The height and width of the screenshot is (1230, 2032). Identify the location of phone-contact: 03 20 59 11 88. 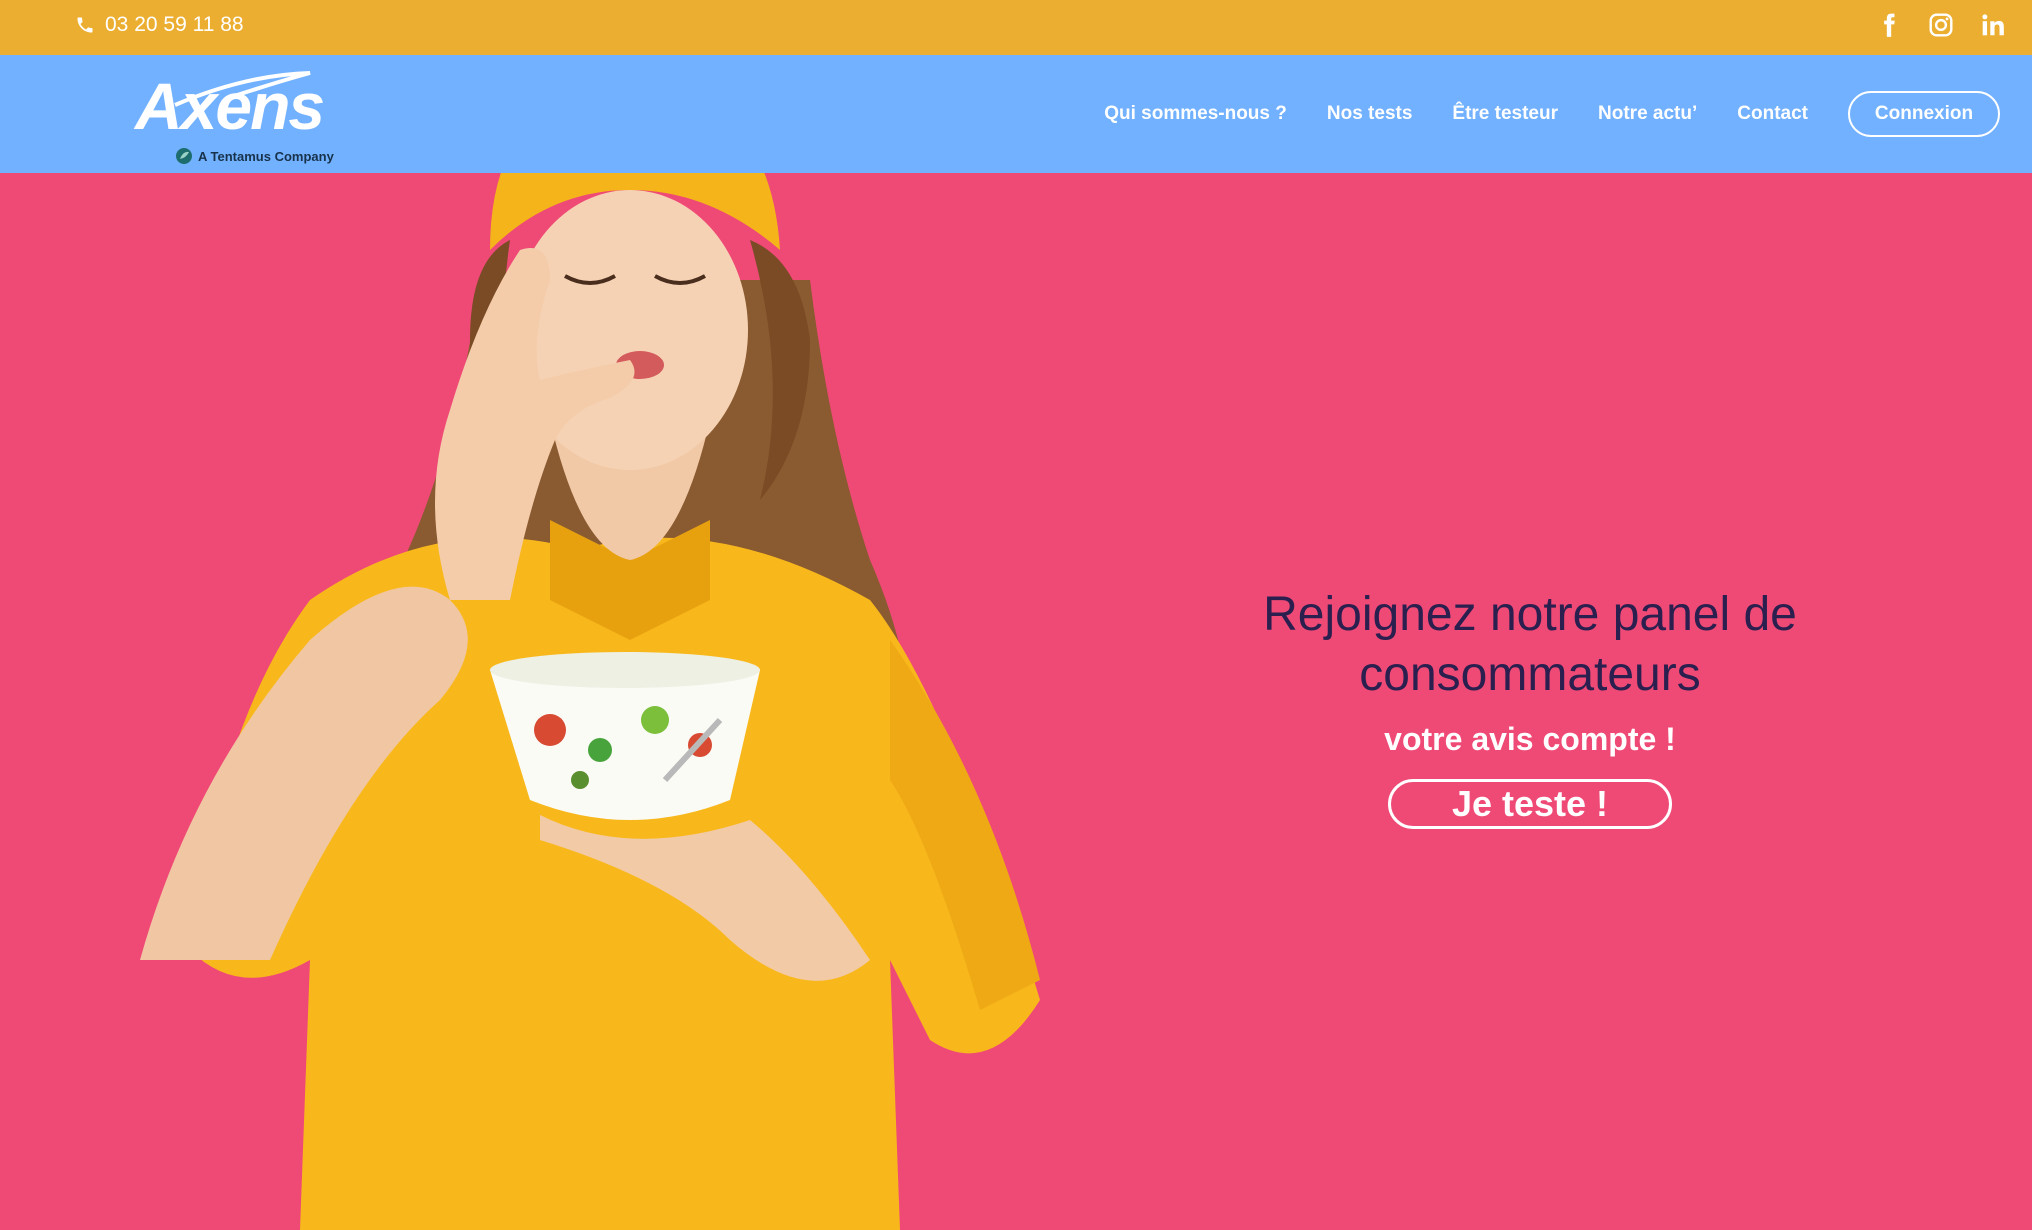
(159, 25).